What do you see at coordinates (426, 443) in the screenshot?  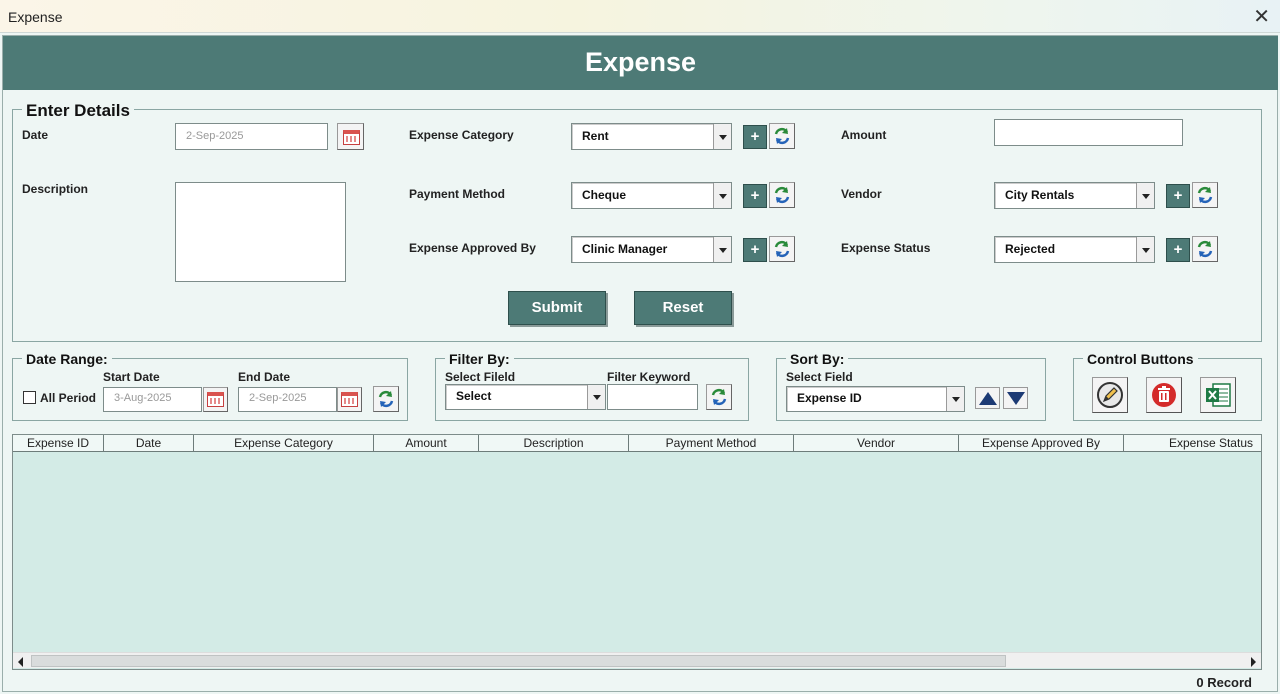 I see `column-header-amount: Amount` at bounding box center [426, 443].